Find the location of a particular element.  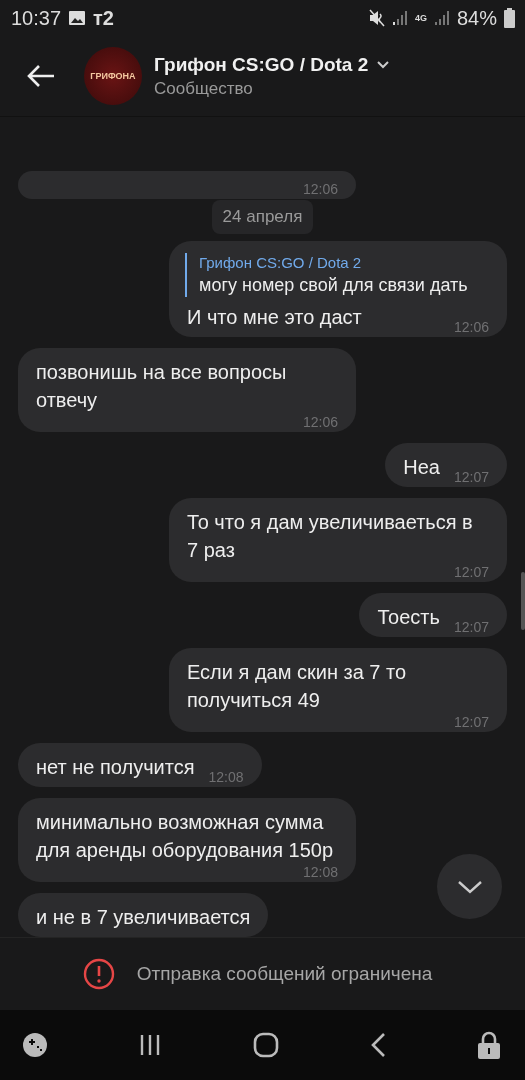

chat-subtitle: Сообщество is located at coordinates (204, 88).